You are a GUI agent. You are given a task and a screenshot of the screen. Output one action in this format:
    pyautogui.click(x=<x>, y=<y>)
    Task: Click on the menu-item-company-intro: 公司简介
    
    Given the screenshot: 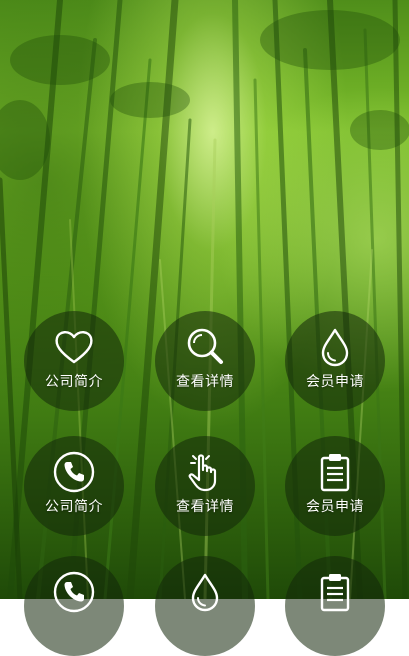 What is the action you would take?
    pyautogui.click(x=74, y=361)
    